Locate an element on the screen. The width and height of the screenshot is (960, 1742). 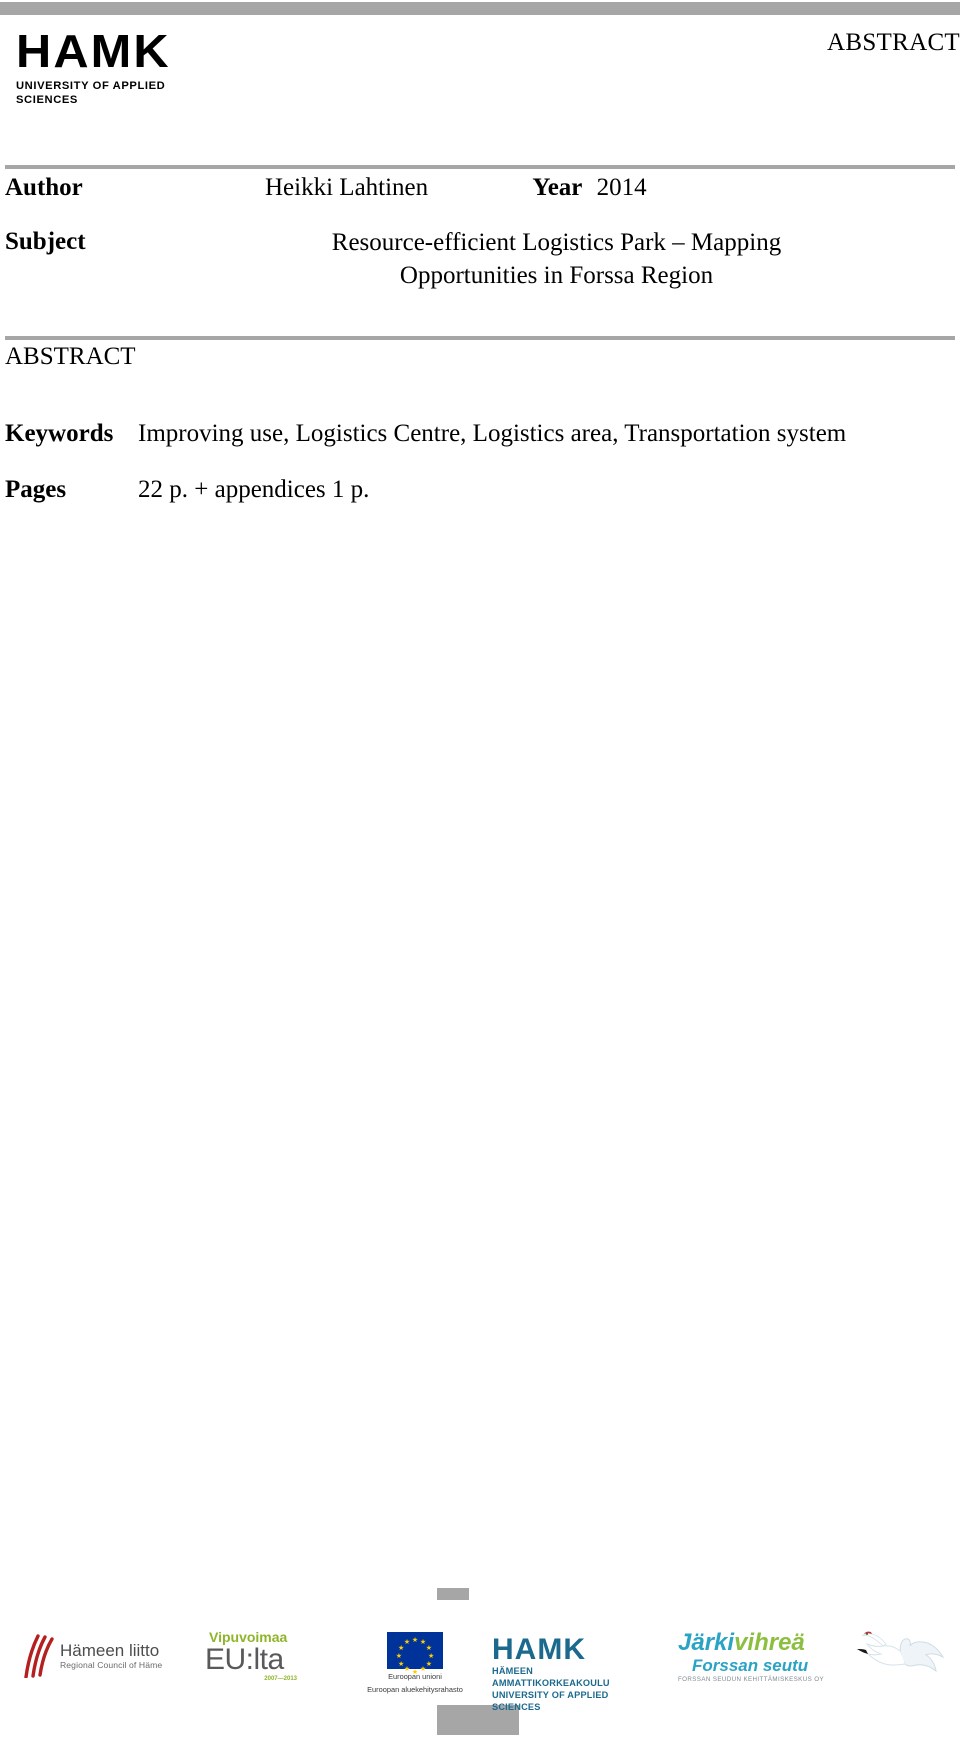
jarkivihrea-part-b: vihreä is located at coordinates (769, 1642).